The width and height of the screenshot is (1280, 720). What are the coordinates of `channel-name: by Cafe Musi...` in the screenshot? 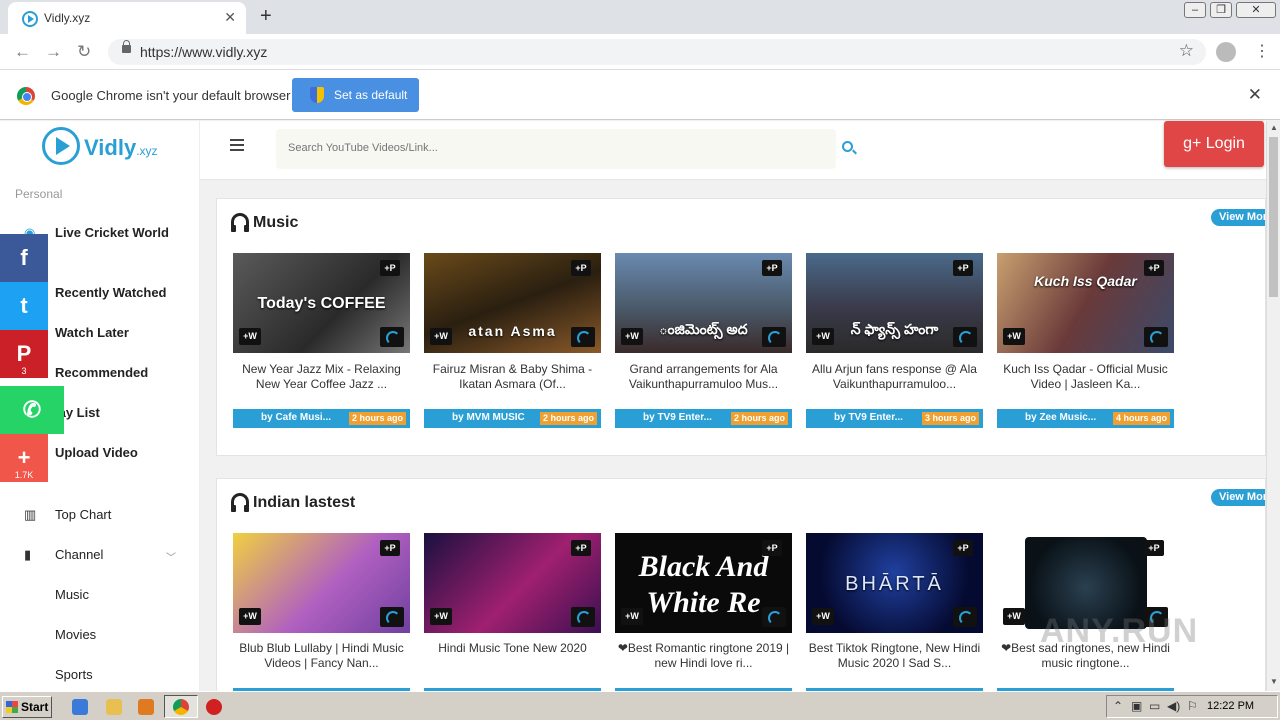 It's located at (296, 417).